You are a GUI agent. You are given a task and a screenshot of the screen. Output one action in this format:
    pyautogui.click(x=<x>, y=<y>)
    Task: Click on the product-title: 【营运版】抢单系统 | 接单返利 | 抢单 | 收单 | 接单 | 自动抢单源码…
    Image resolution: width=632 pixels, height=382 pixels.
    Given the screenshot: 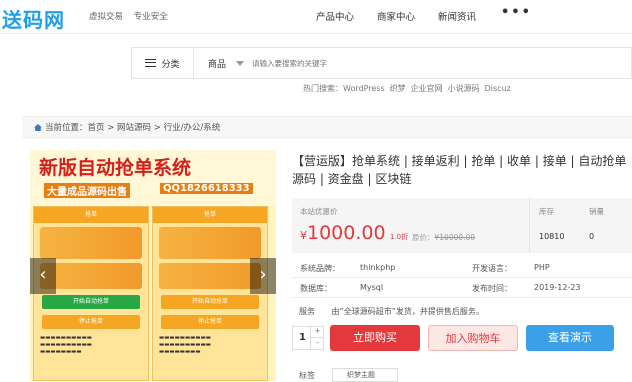 What is the action you would take?
    pyautogui.click(x=459, y=170)
    